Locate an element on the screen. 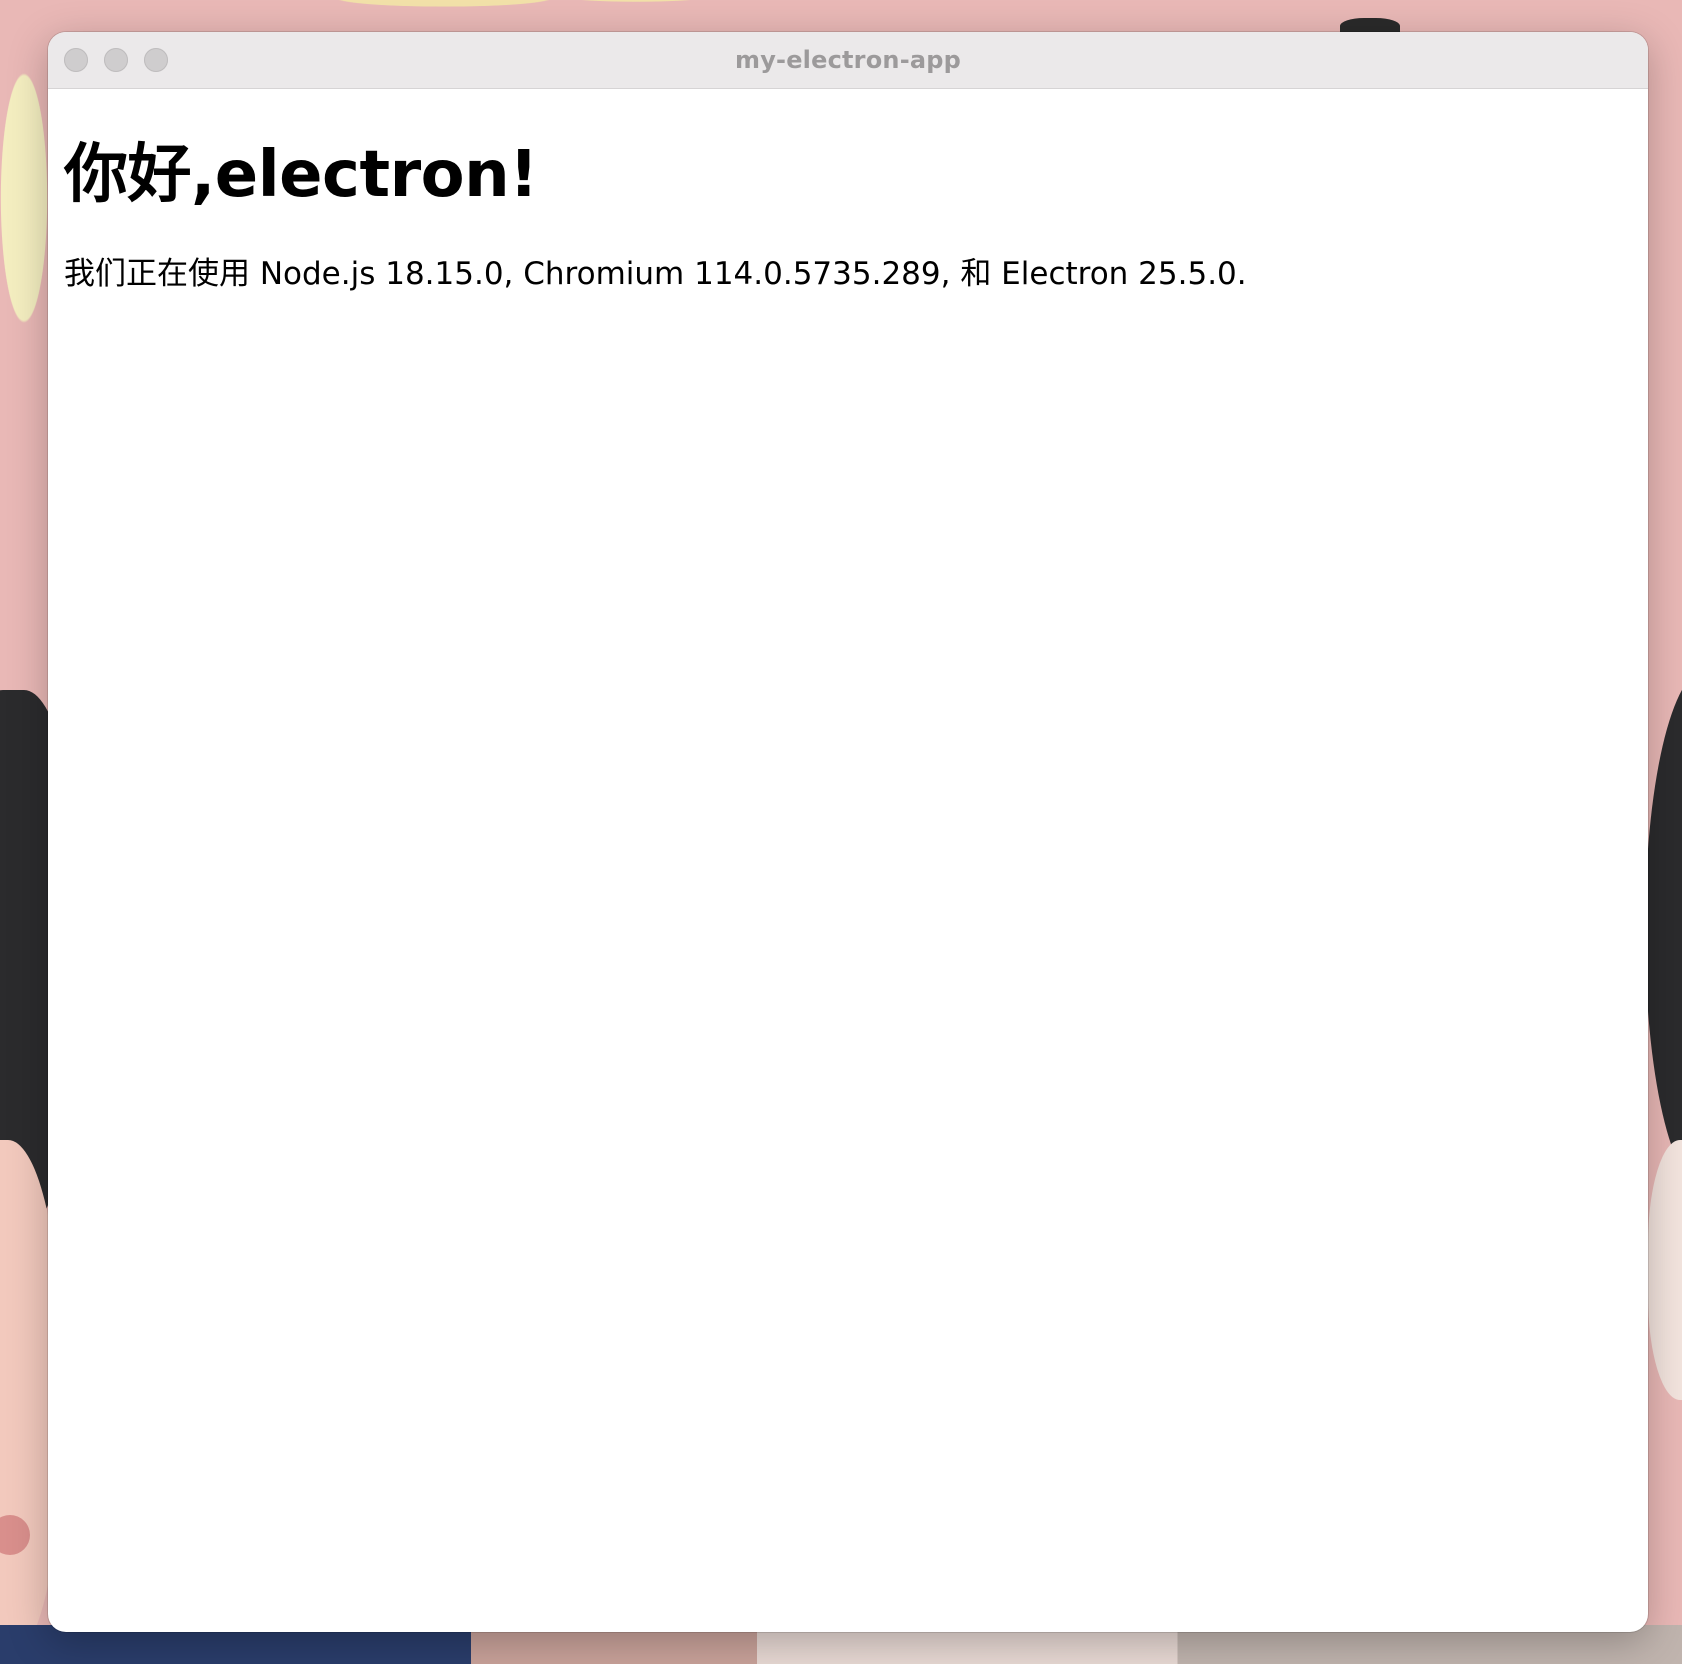  page-heading: 你好,electron! is located at coordinates (301, 175).